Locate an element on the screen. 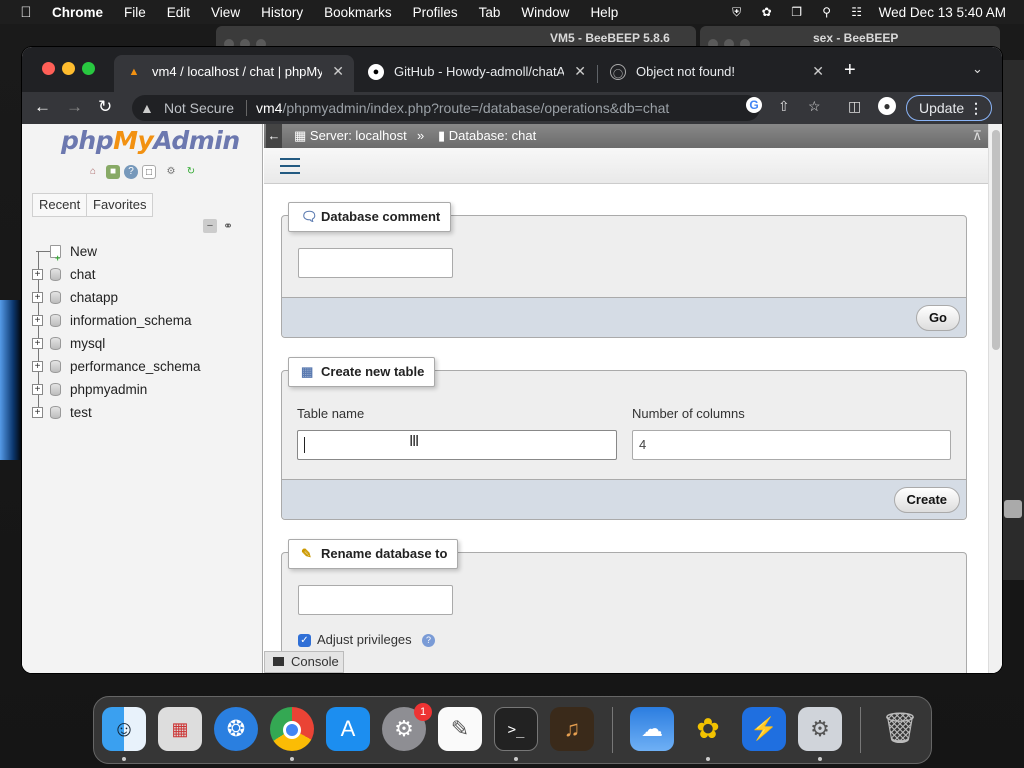  menu-edit: Edit is located at coordinates (178, 12).